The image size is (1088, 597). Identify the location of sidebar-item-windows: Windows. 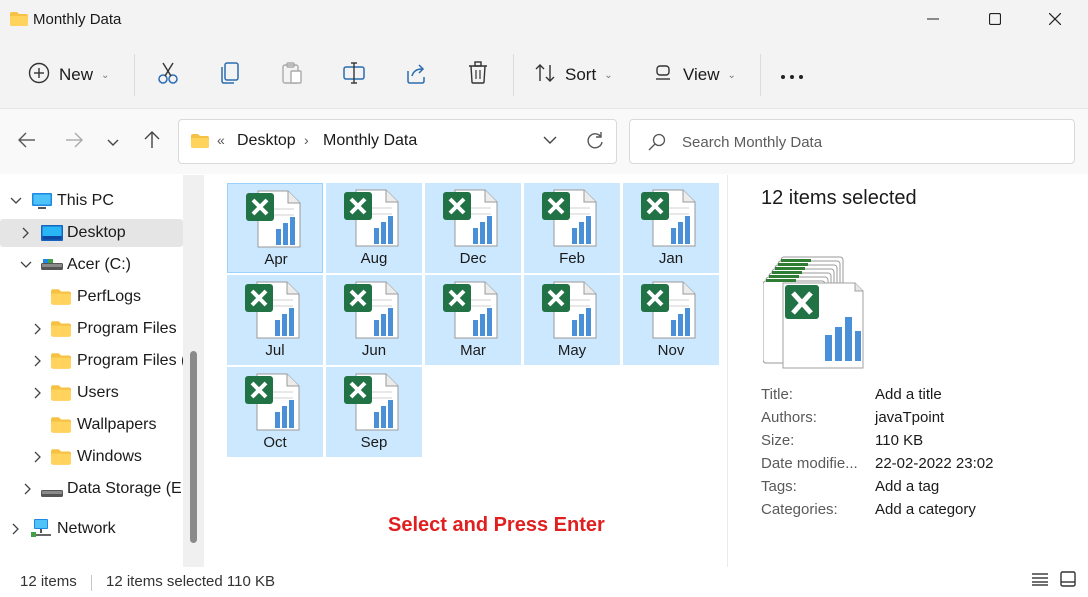
(91, 457).